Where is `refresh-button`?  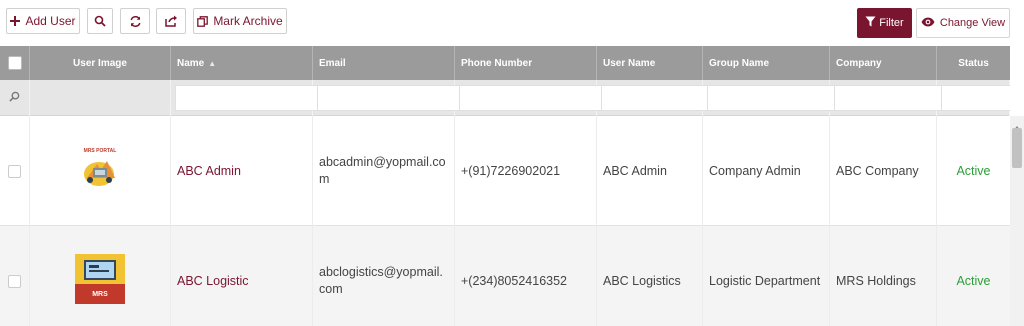 refresh-button is located at coordinates (135, 21).